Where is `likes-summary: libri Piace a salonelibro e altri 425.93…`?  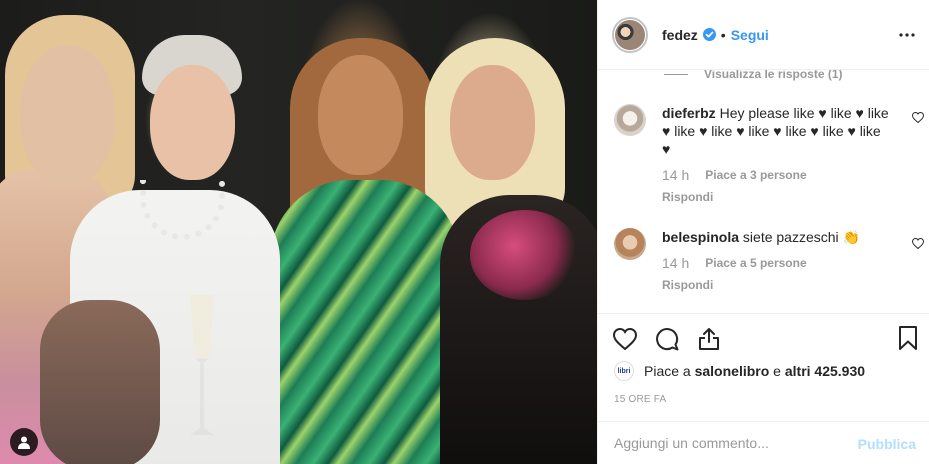 likes-summary: libri Piace a salonelibro e altri 425.93… is located at coordinates (739, 371).